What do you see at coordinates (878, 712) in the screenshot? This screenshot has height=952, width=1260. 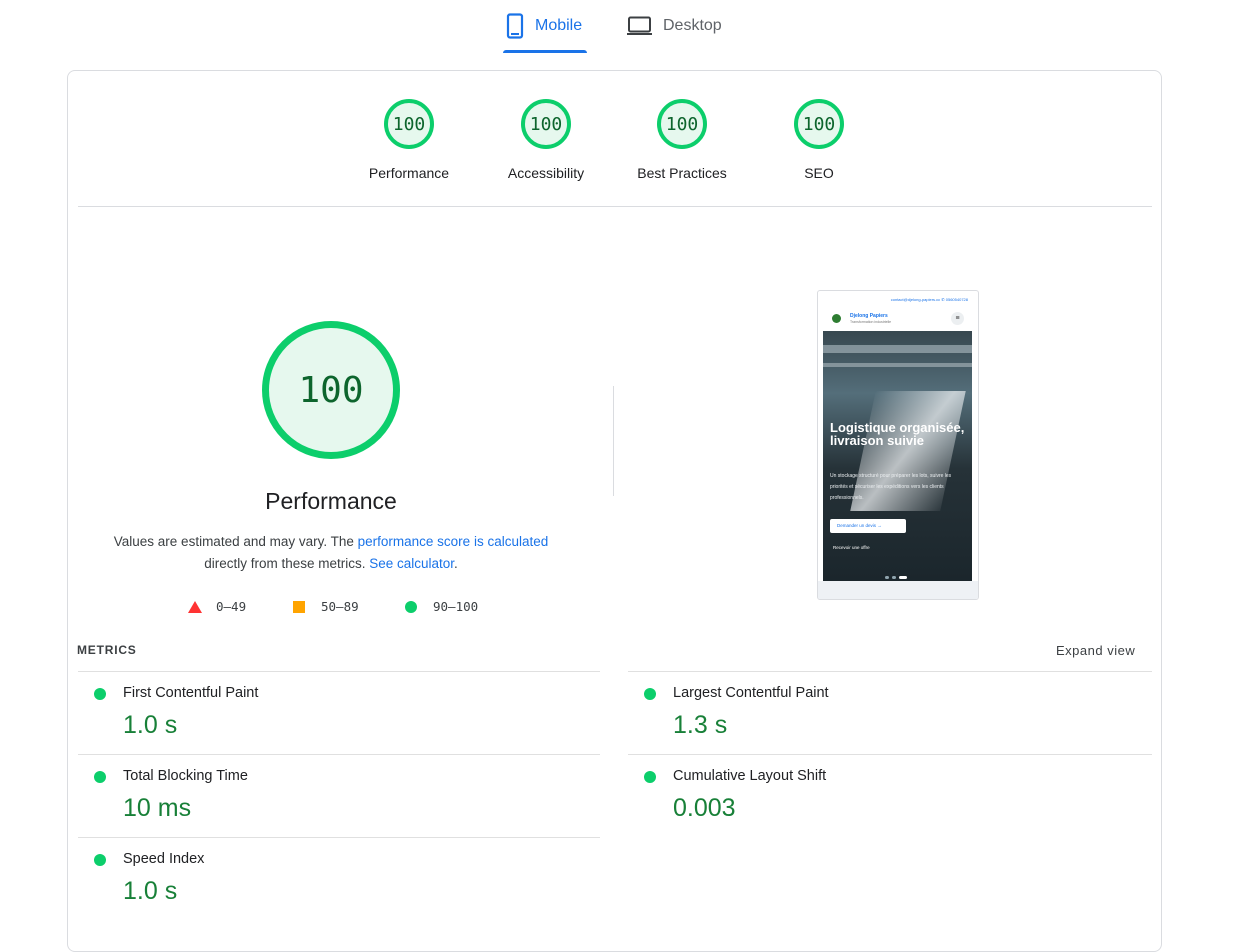 I see `metric-largest-contentful-paint: Largest Contentful Paint 1.3 s` at bounding box center [878, 712].